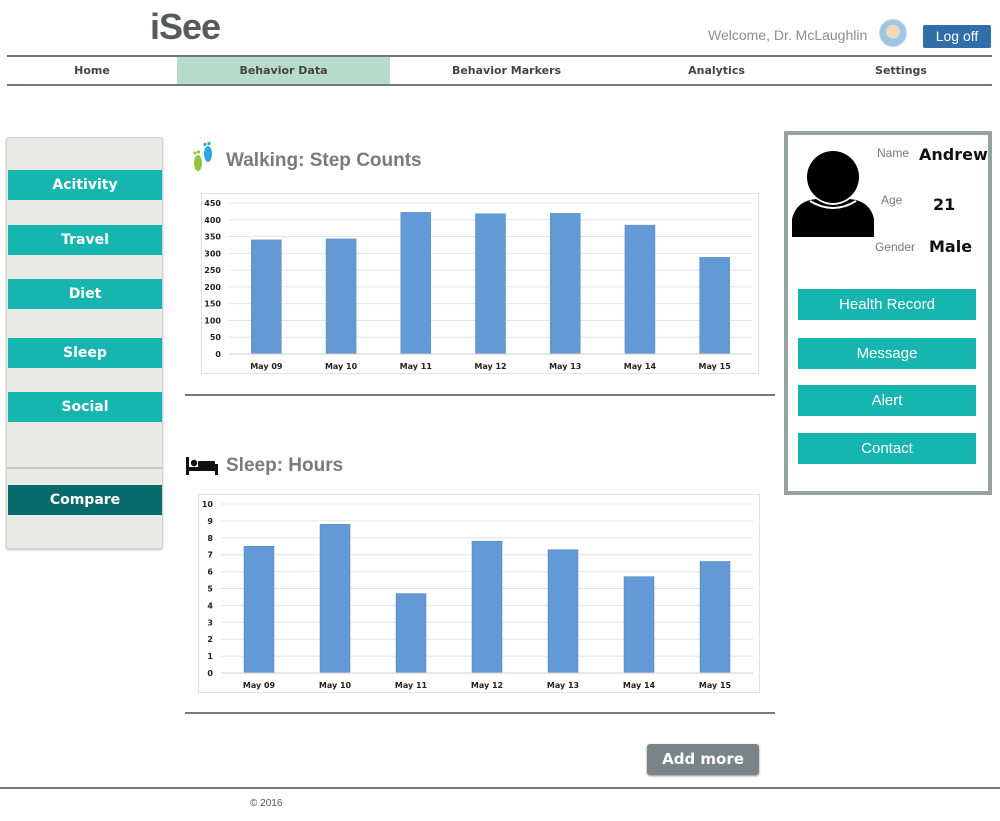 Image resolution: width=1000 pixels, height=821 pixels. Describe the element at coordinates (212, 304) in the screenshot. I see `y-tick-label: 150` at that location.